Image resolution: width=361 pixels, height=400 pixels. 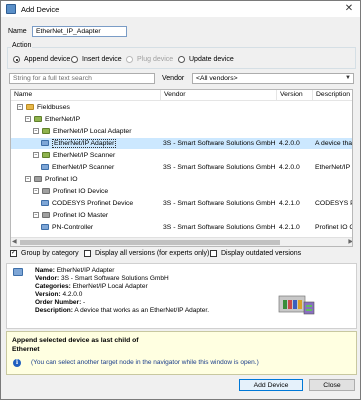 What do you see at coordinates (296, 305) in the screenshot?
I see `device-image` at bounding box center [296, 305].